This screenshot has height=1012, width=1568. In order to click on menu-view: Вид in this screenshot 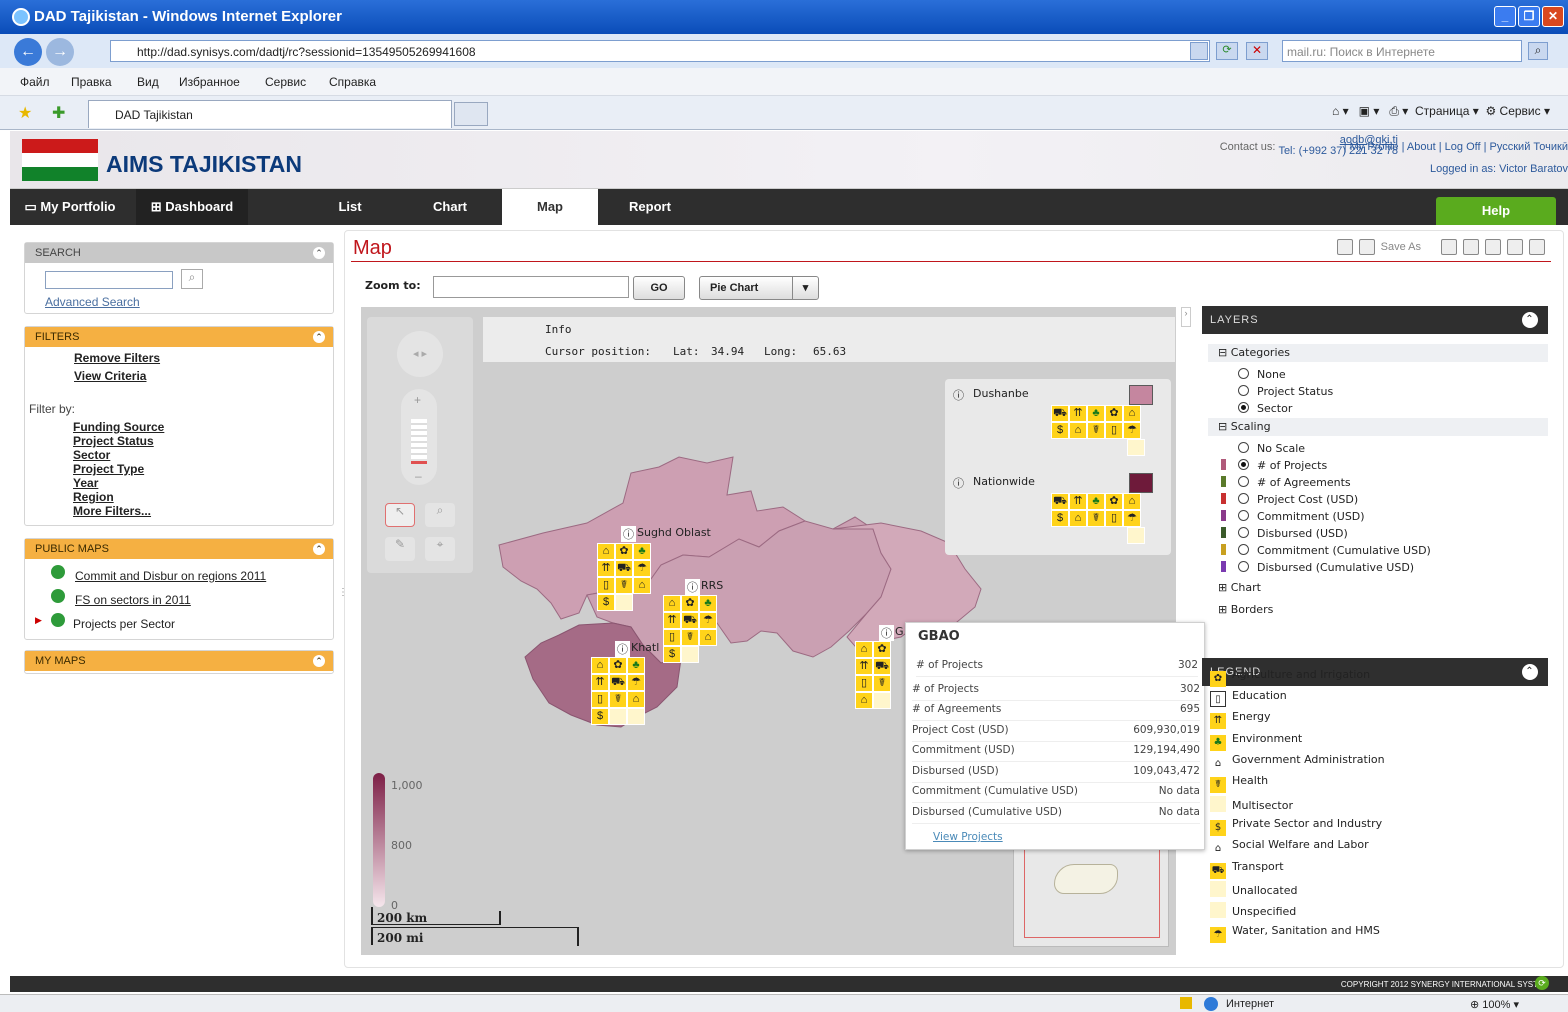, I will do `click(148, 82)`.